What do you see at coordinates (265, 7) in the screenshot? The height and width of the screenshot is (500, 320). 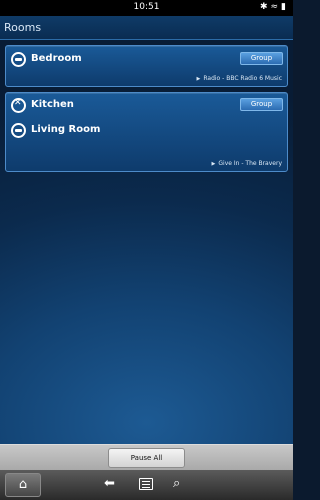 I see `gear-icon: ✱` at bounding box center [265, 7].